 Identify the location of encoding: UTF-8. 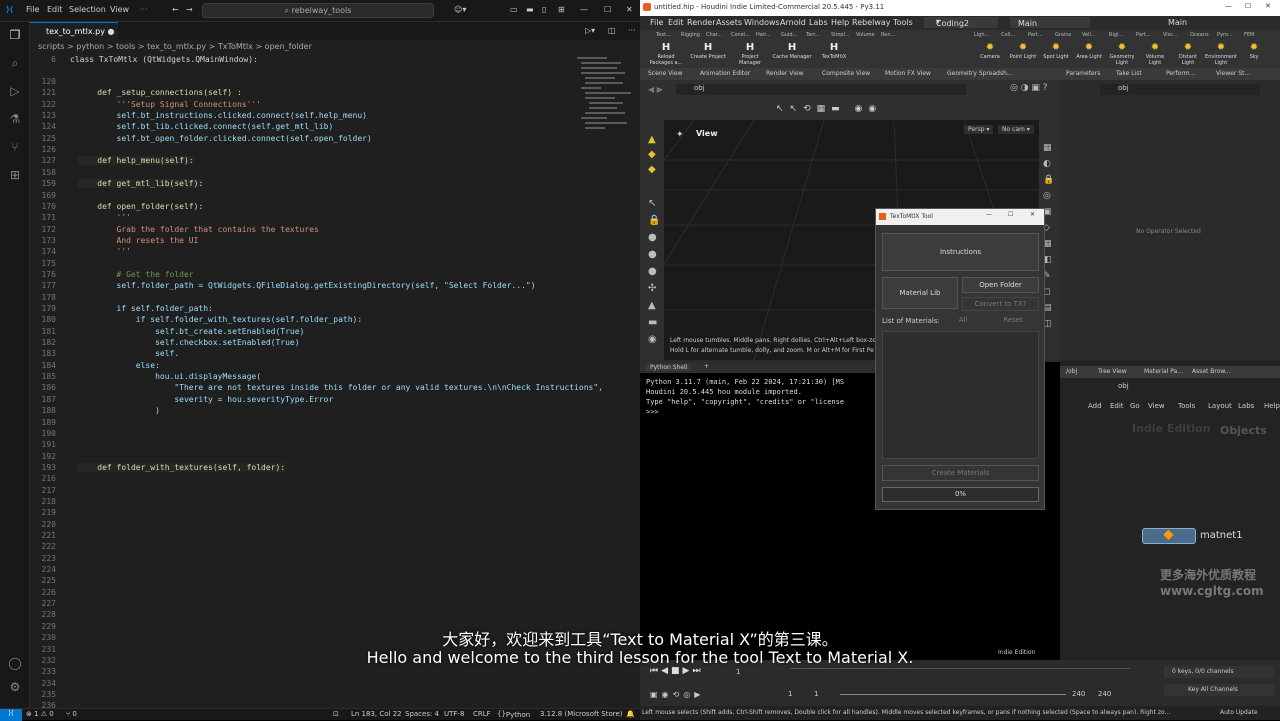
(454, 714).